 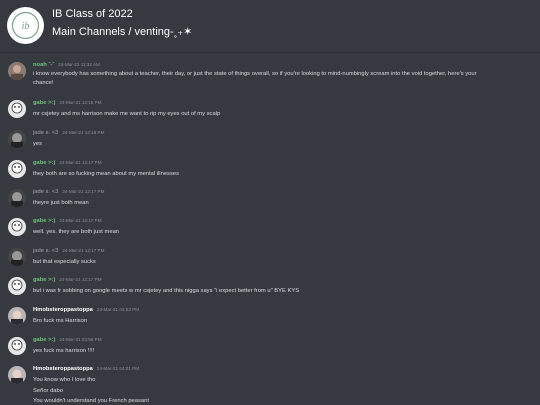 What do you see at coordinates (270, 52) in the screenshot?
I see `header-divider` at bounding box center [270, 52].